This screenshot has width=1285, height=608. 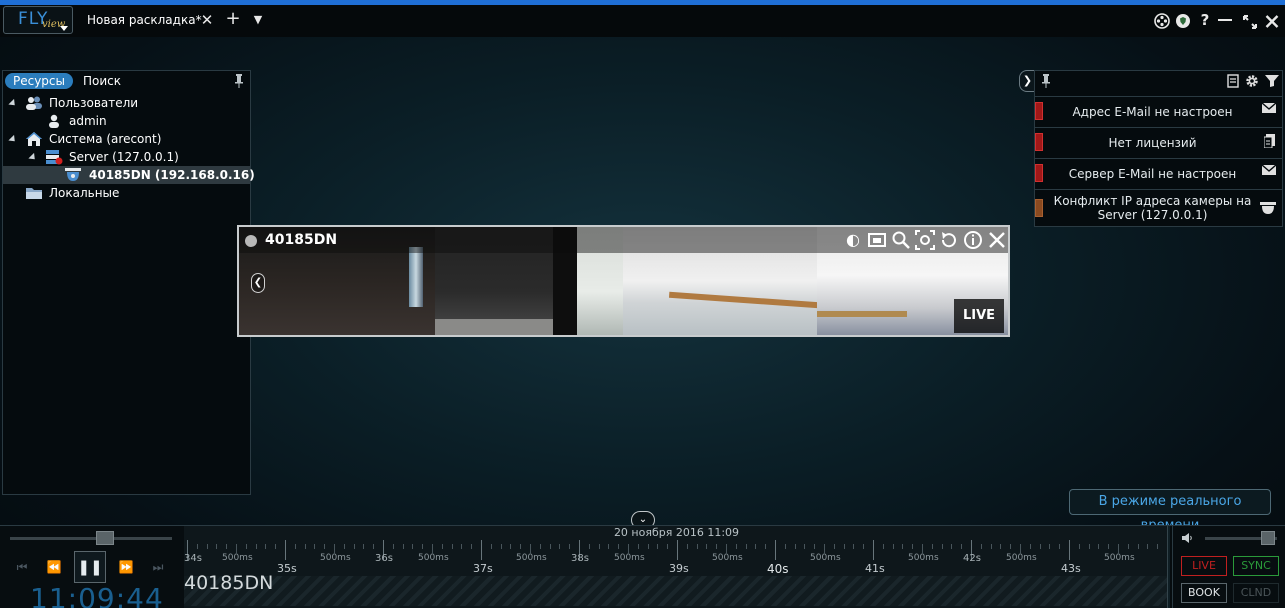 I want to click on screenshot-icon, so click(x=925, y=240).